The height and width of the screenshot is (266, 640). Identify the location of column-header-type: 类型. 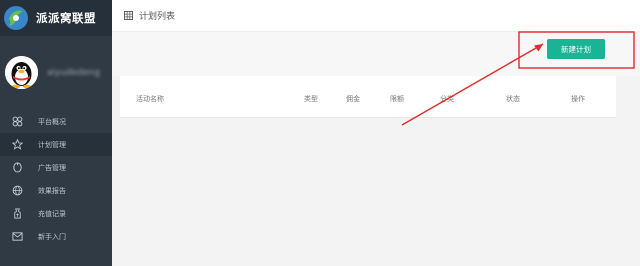
(311, 99).